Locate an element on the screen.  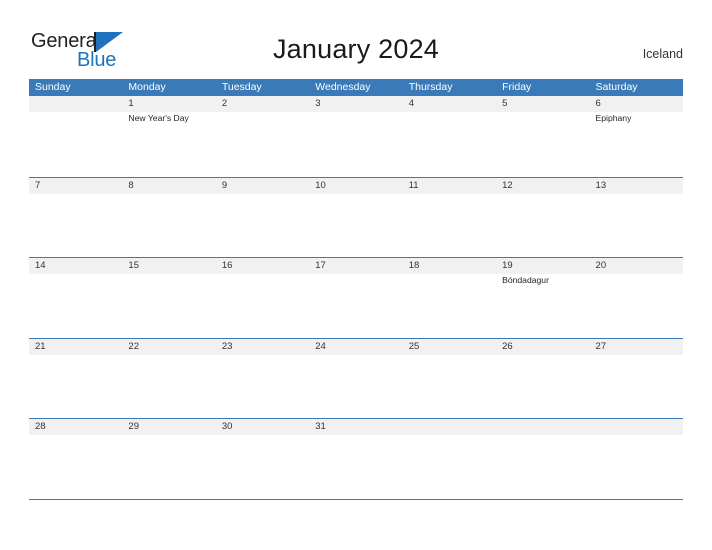
day-number: 18 is located at coordinates (414, 265).